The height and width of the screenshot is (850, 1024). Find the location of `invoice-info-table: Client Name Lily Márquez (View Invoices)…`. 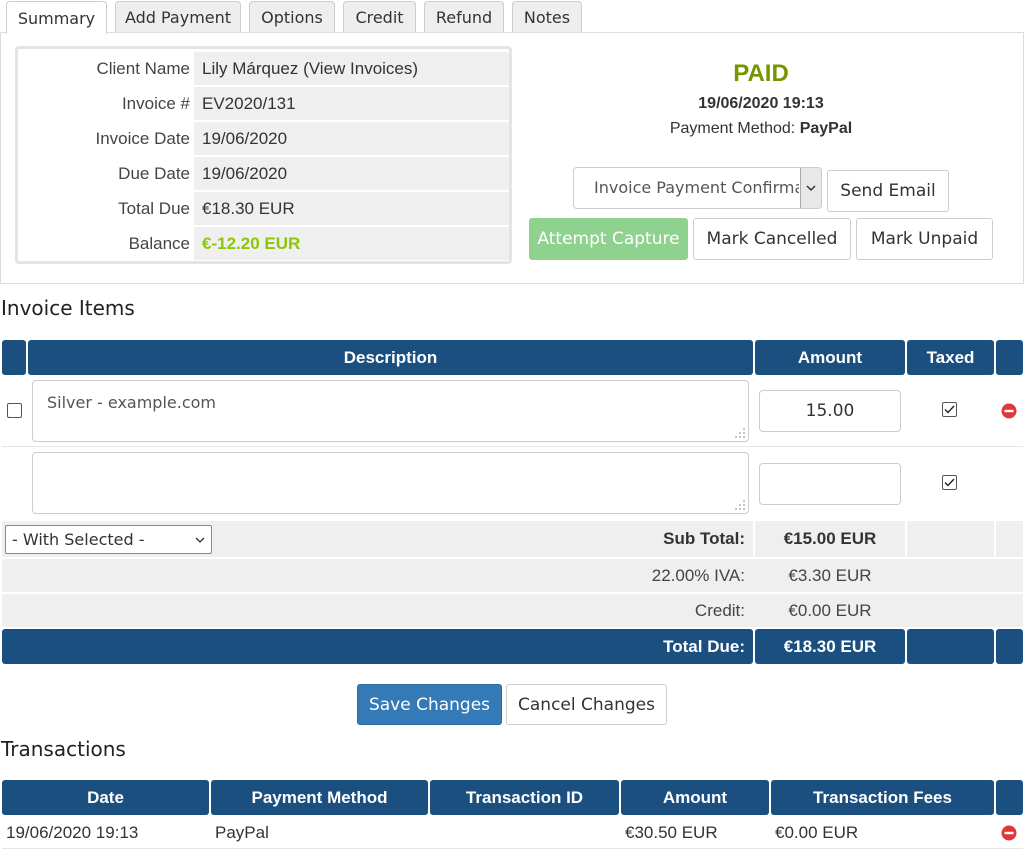

invoice-info-table: Client Name Lily Márquez (View Invoices)… is located at coordinates (263, 155).